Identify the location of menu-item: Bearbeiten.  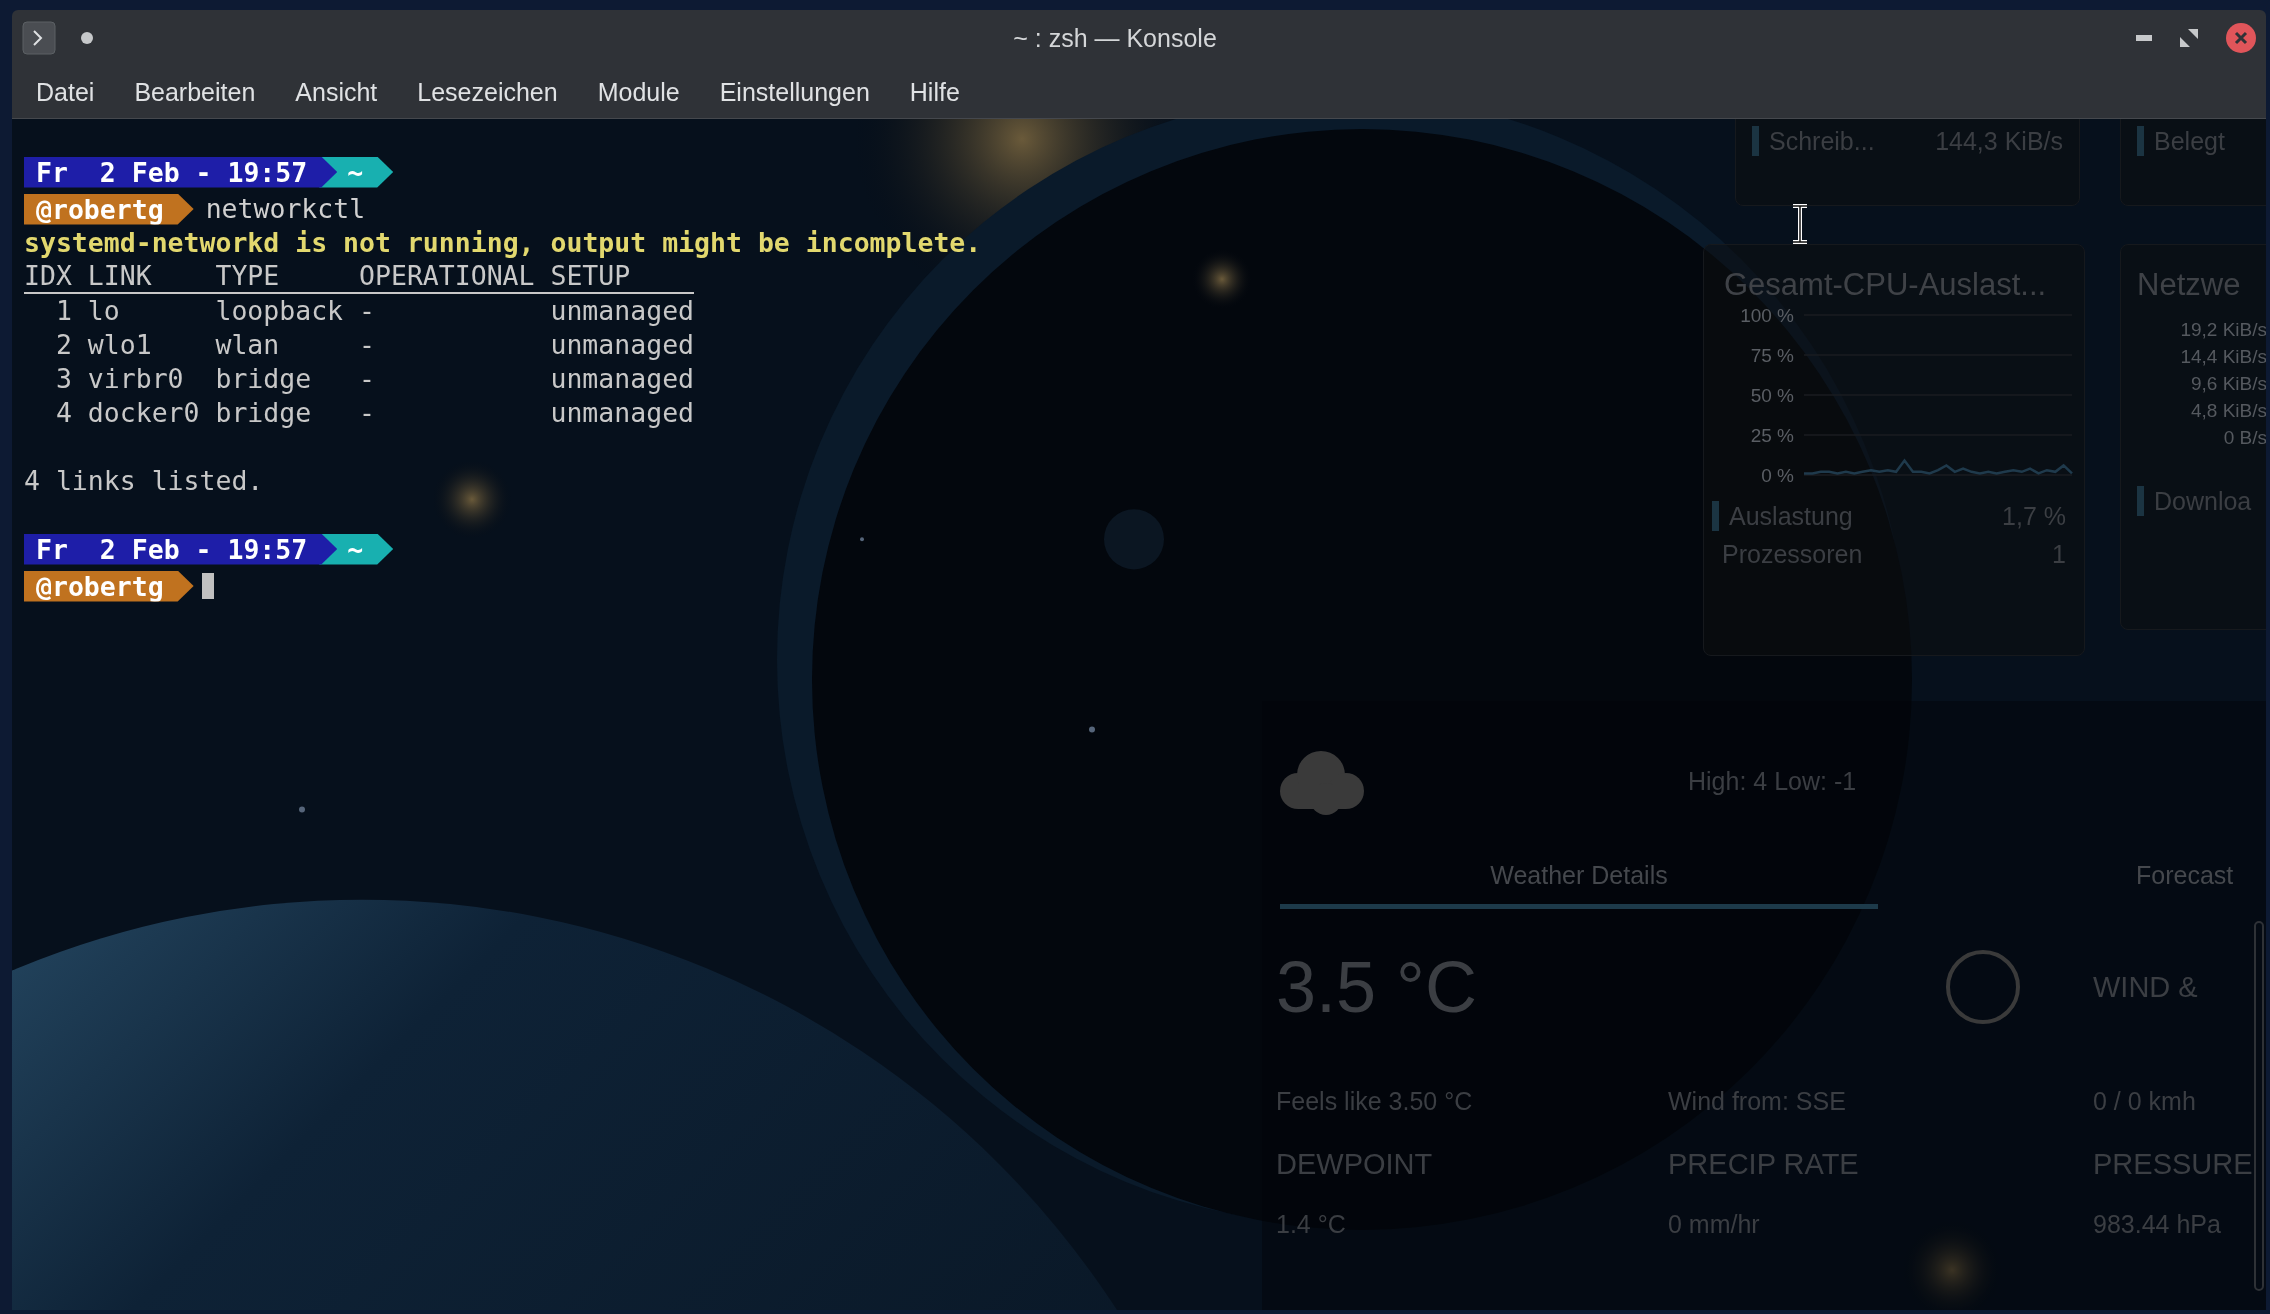
(195, 92).